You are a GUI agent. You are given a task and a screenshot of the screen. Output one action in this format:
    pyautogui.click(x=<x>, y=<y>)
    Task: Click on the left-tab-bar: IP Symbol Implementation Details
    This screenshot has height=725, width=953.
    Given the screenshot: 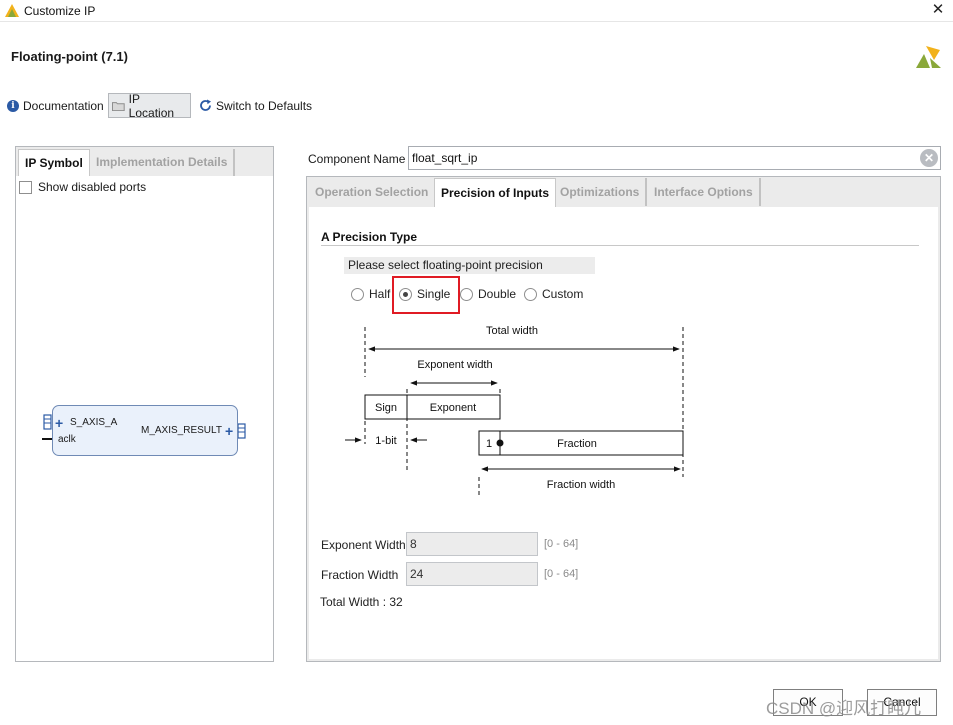 What is the action you would take?
    pyautogui.click(x=144, y=161)
    